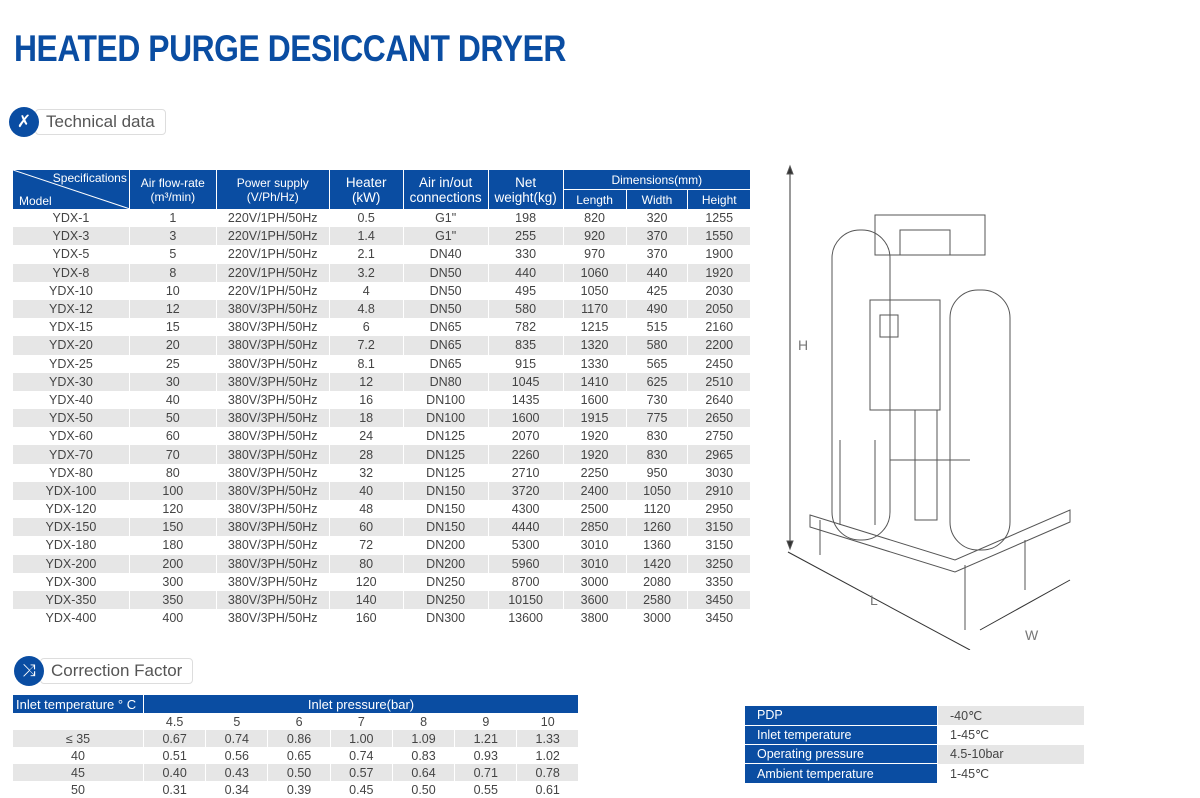  Describe the element at coordinates (928, 407) in the screenshot. I see `dryer-drawing: H L W` at that location.